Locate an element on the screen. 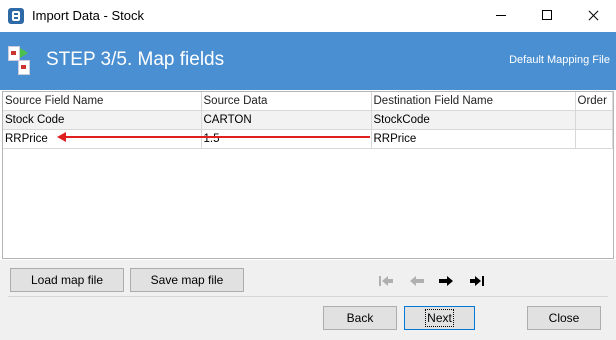  cell-source-field: RRPrice is located at coordinates (102, 139).